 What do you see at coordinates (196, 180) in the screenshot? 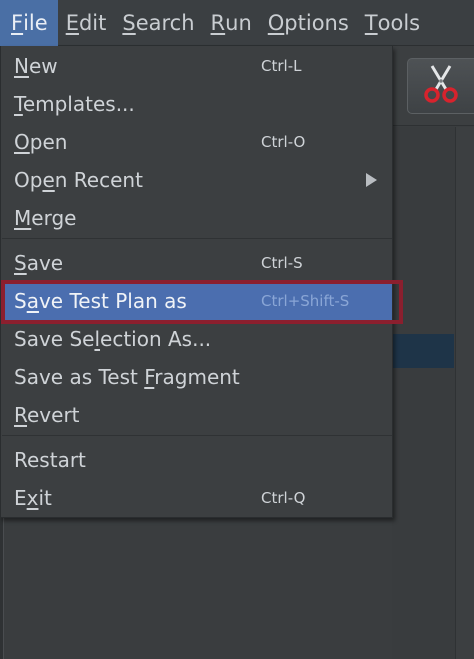
I see `menu-item-open-recent: Open Recent` at bounding box center [196, 180].